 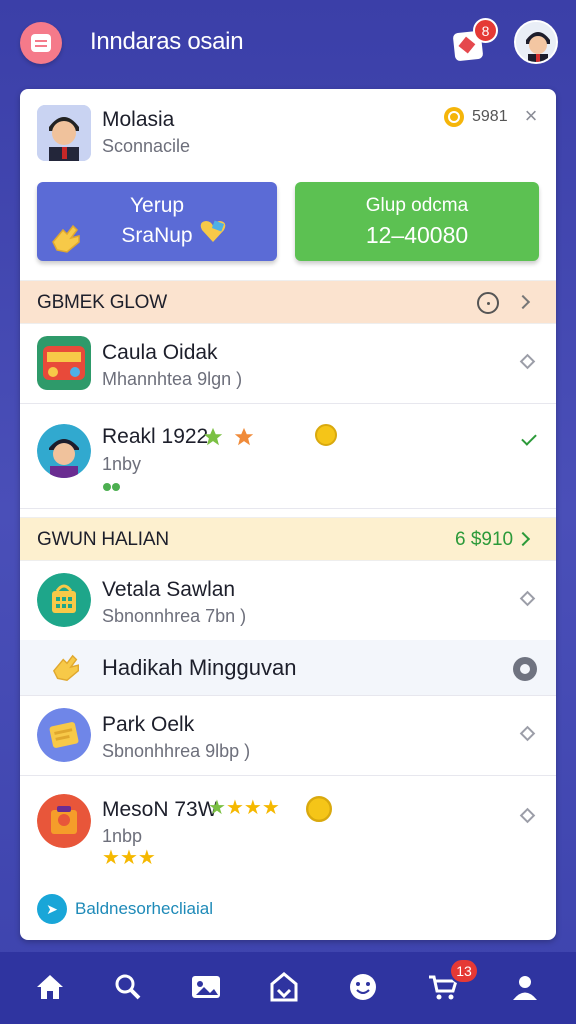 I want to click on coin-balance: 5981, so click(x=476, y=117).